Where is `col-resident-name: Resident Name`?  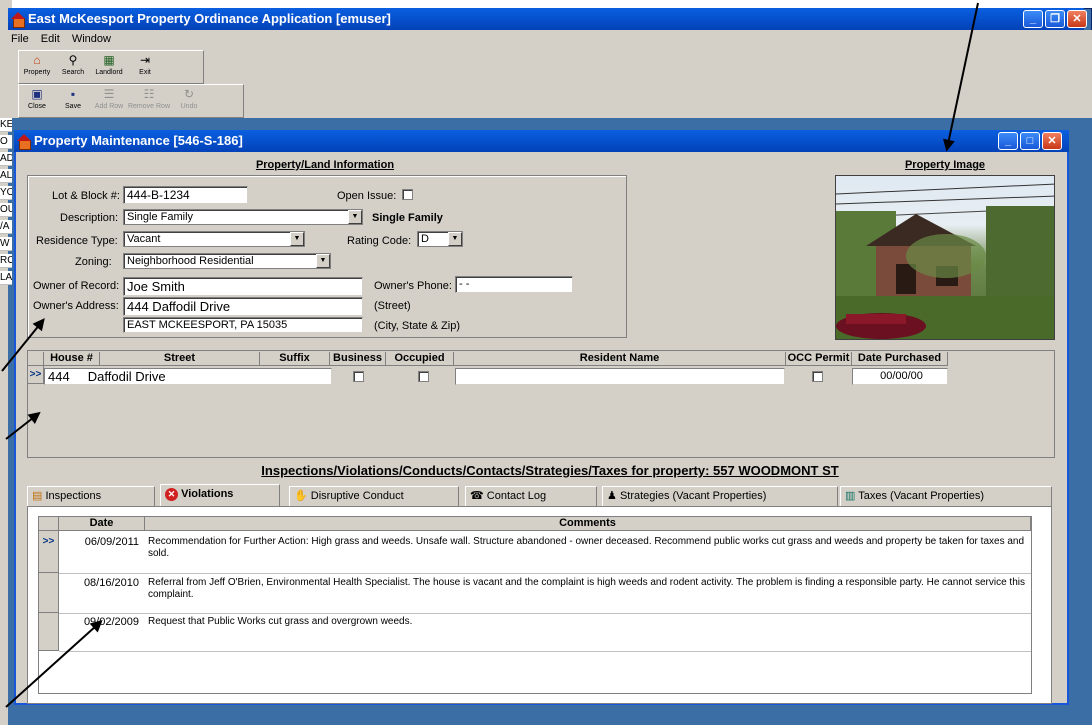
col-resident-name: Resident Name is located at coordinates (620, 359).